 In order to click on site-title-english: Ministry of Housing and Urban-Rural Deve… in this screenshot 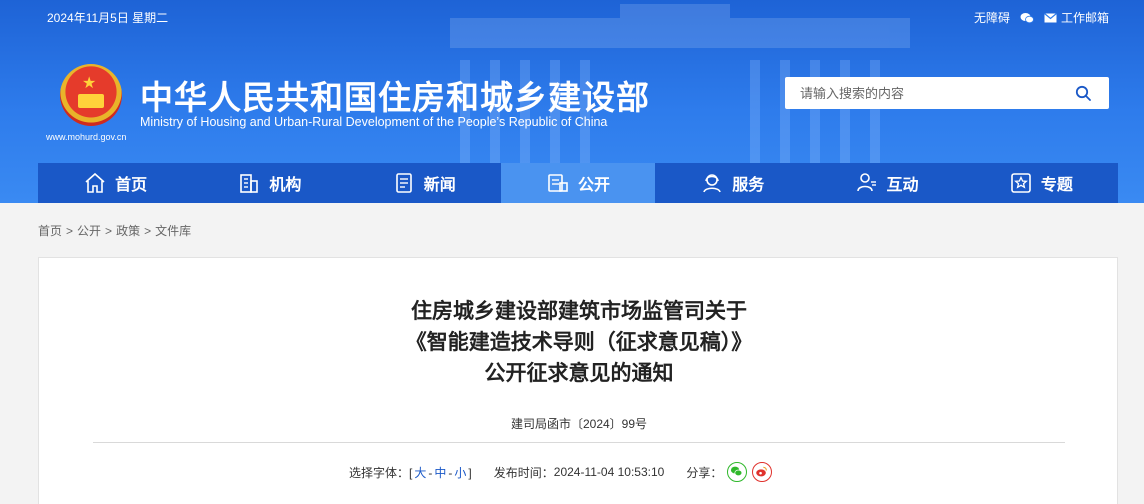, I will do `click(374, 122)`.